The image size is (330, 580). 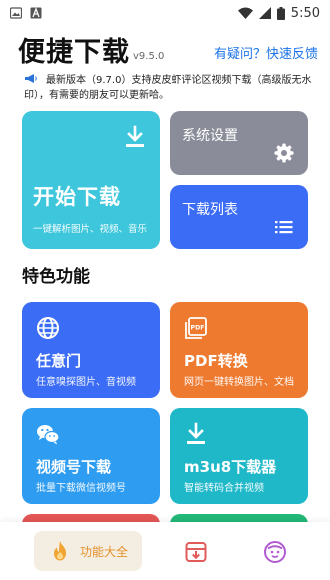 What do you see at coordinates (48, 435) in the screenshot?
I see `wechat-icon` at bounding box center [48, 435].